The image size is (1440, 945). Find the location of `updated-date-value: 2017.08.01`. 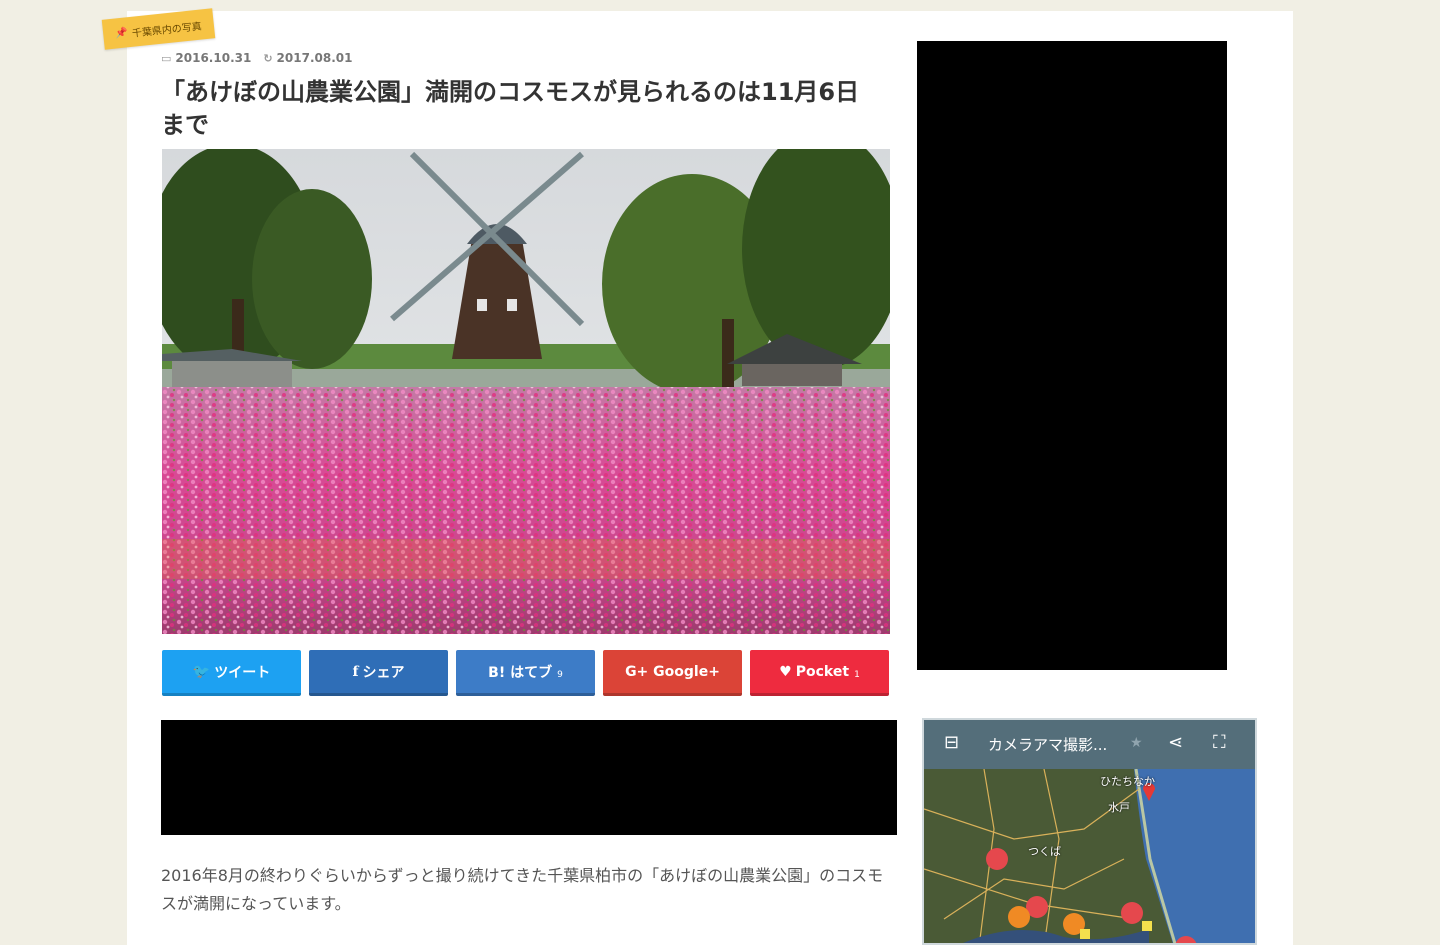

updated-date-value: 2017.08.01 is located at coordinates (314, 58).